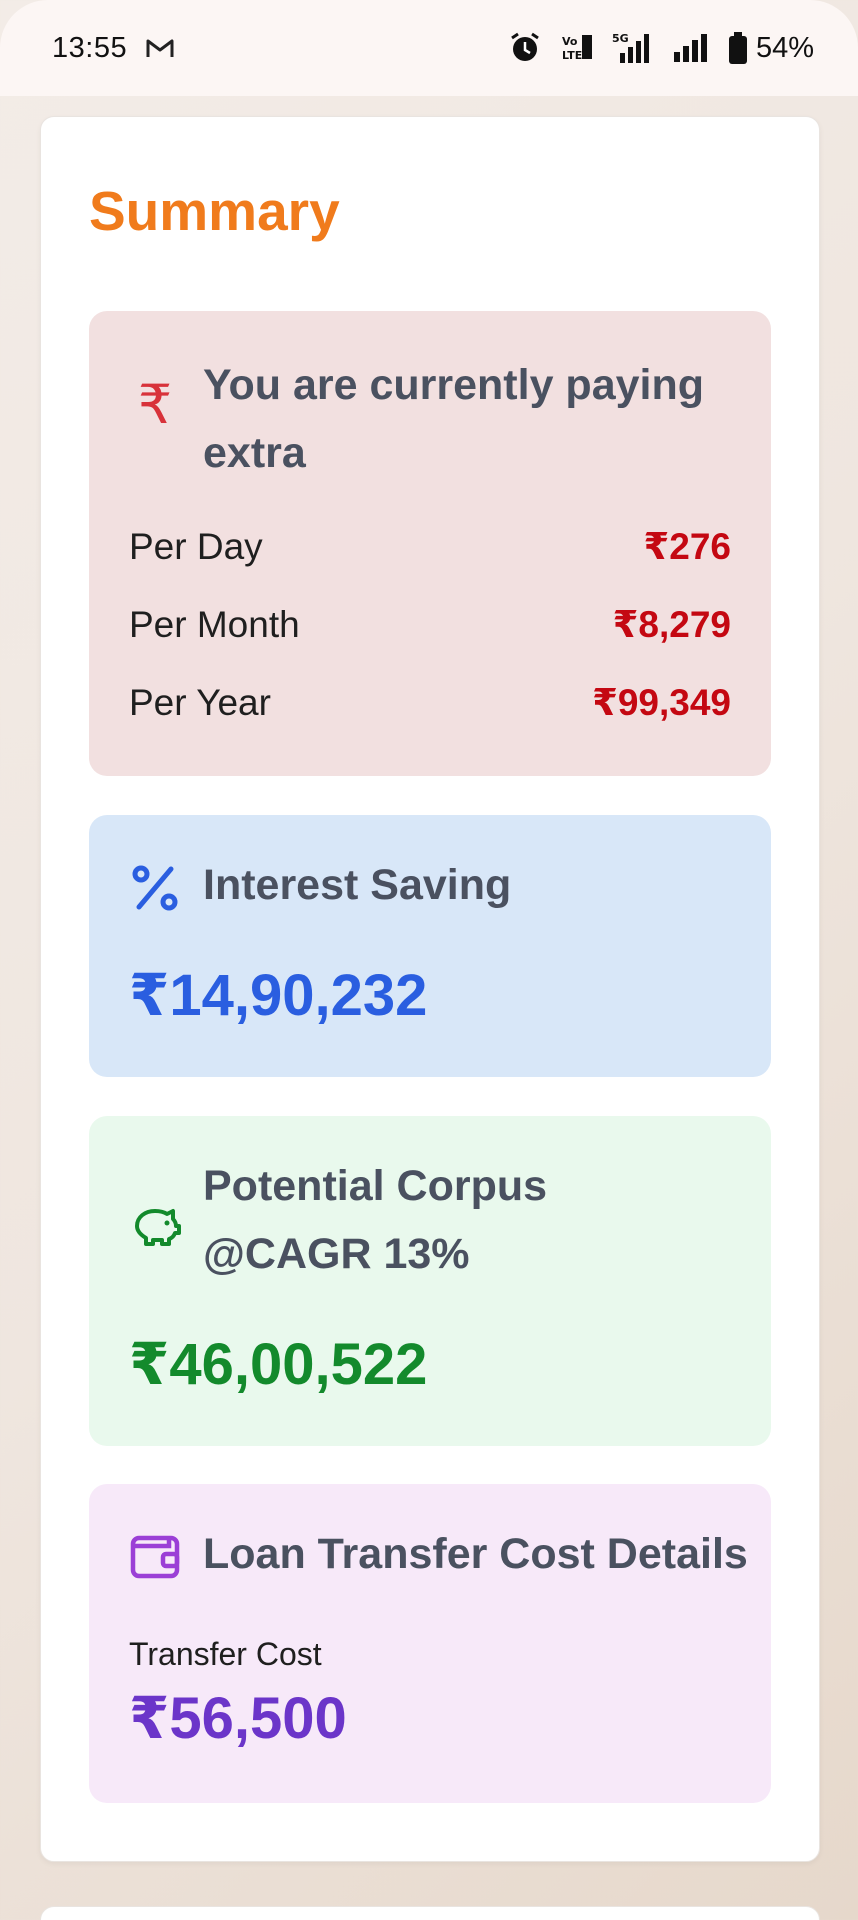 The width and height of the screenshot is (858, 1920). What do you see at coordinates (429, 48) in the screenshot?
I see `status-bar: 13:55 Vo LTE 5G 54%` at bounding box center [429, 48].